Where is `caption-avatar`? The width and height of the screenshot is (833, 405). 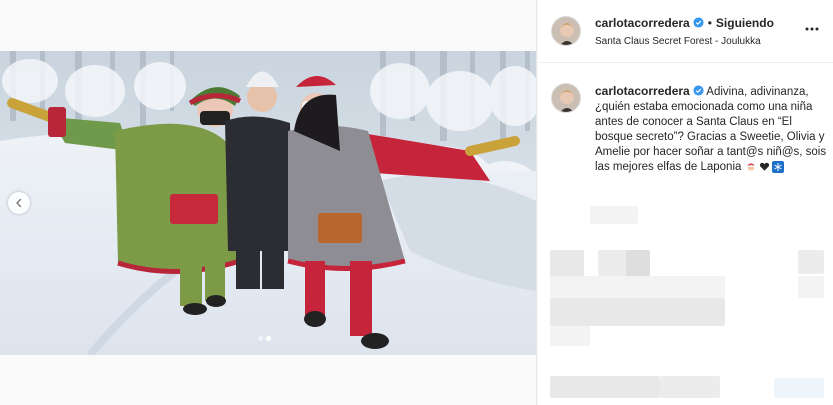
caption-avatar is located at coordinates (566, 98).